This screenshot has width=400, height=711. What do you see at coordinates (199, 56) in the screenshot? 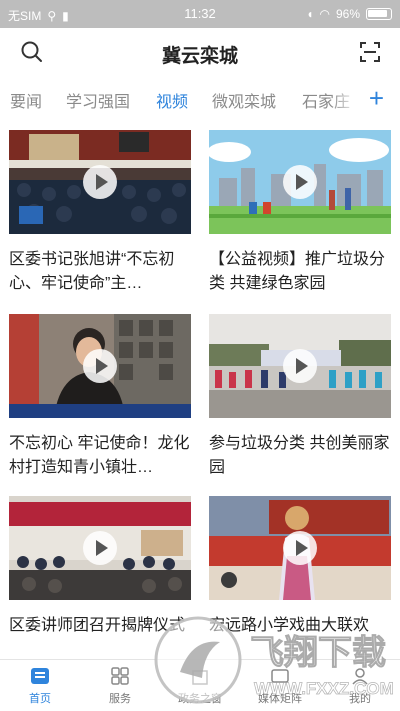
I see `app-title: 冀云栾城` at bounding box center [199, 56].